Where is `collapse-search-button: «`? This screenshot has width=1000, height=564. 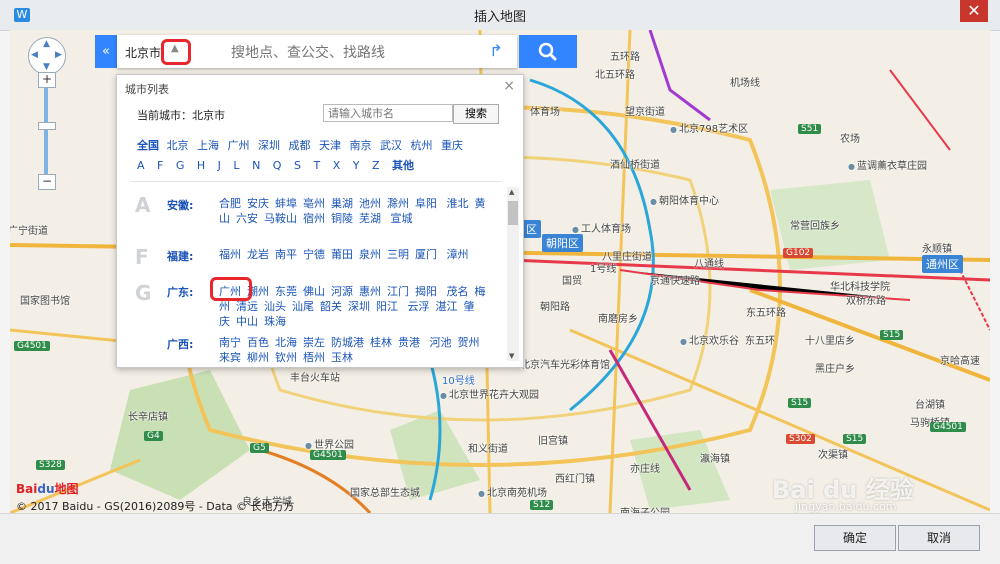
collapse-search-button: « is located at coordinates (106, 51).